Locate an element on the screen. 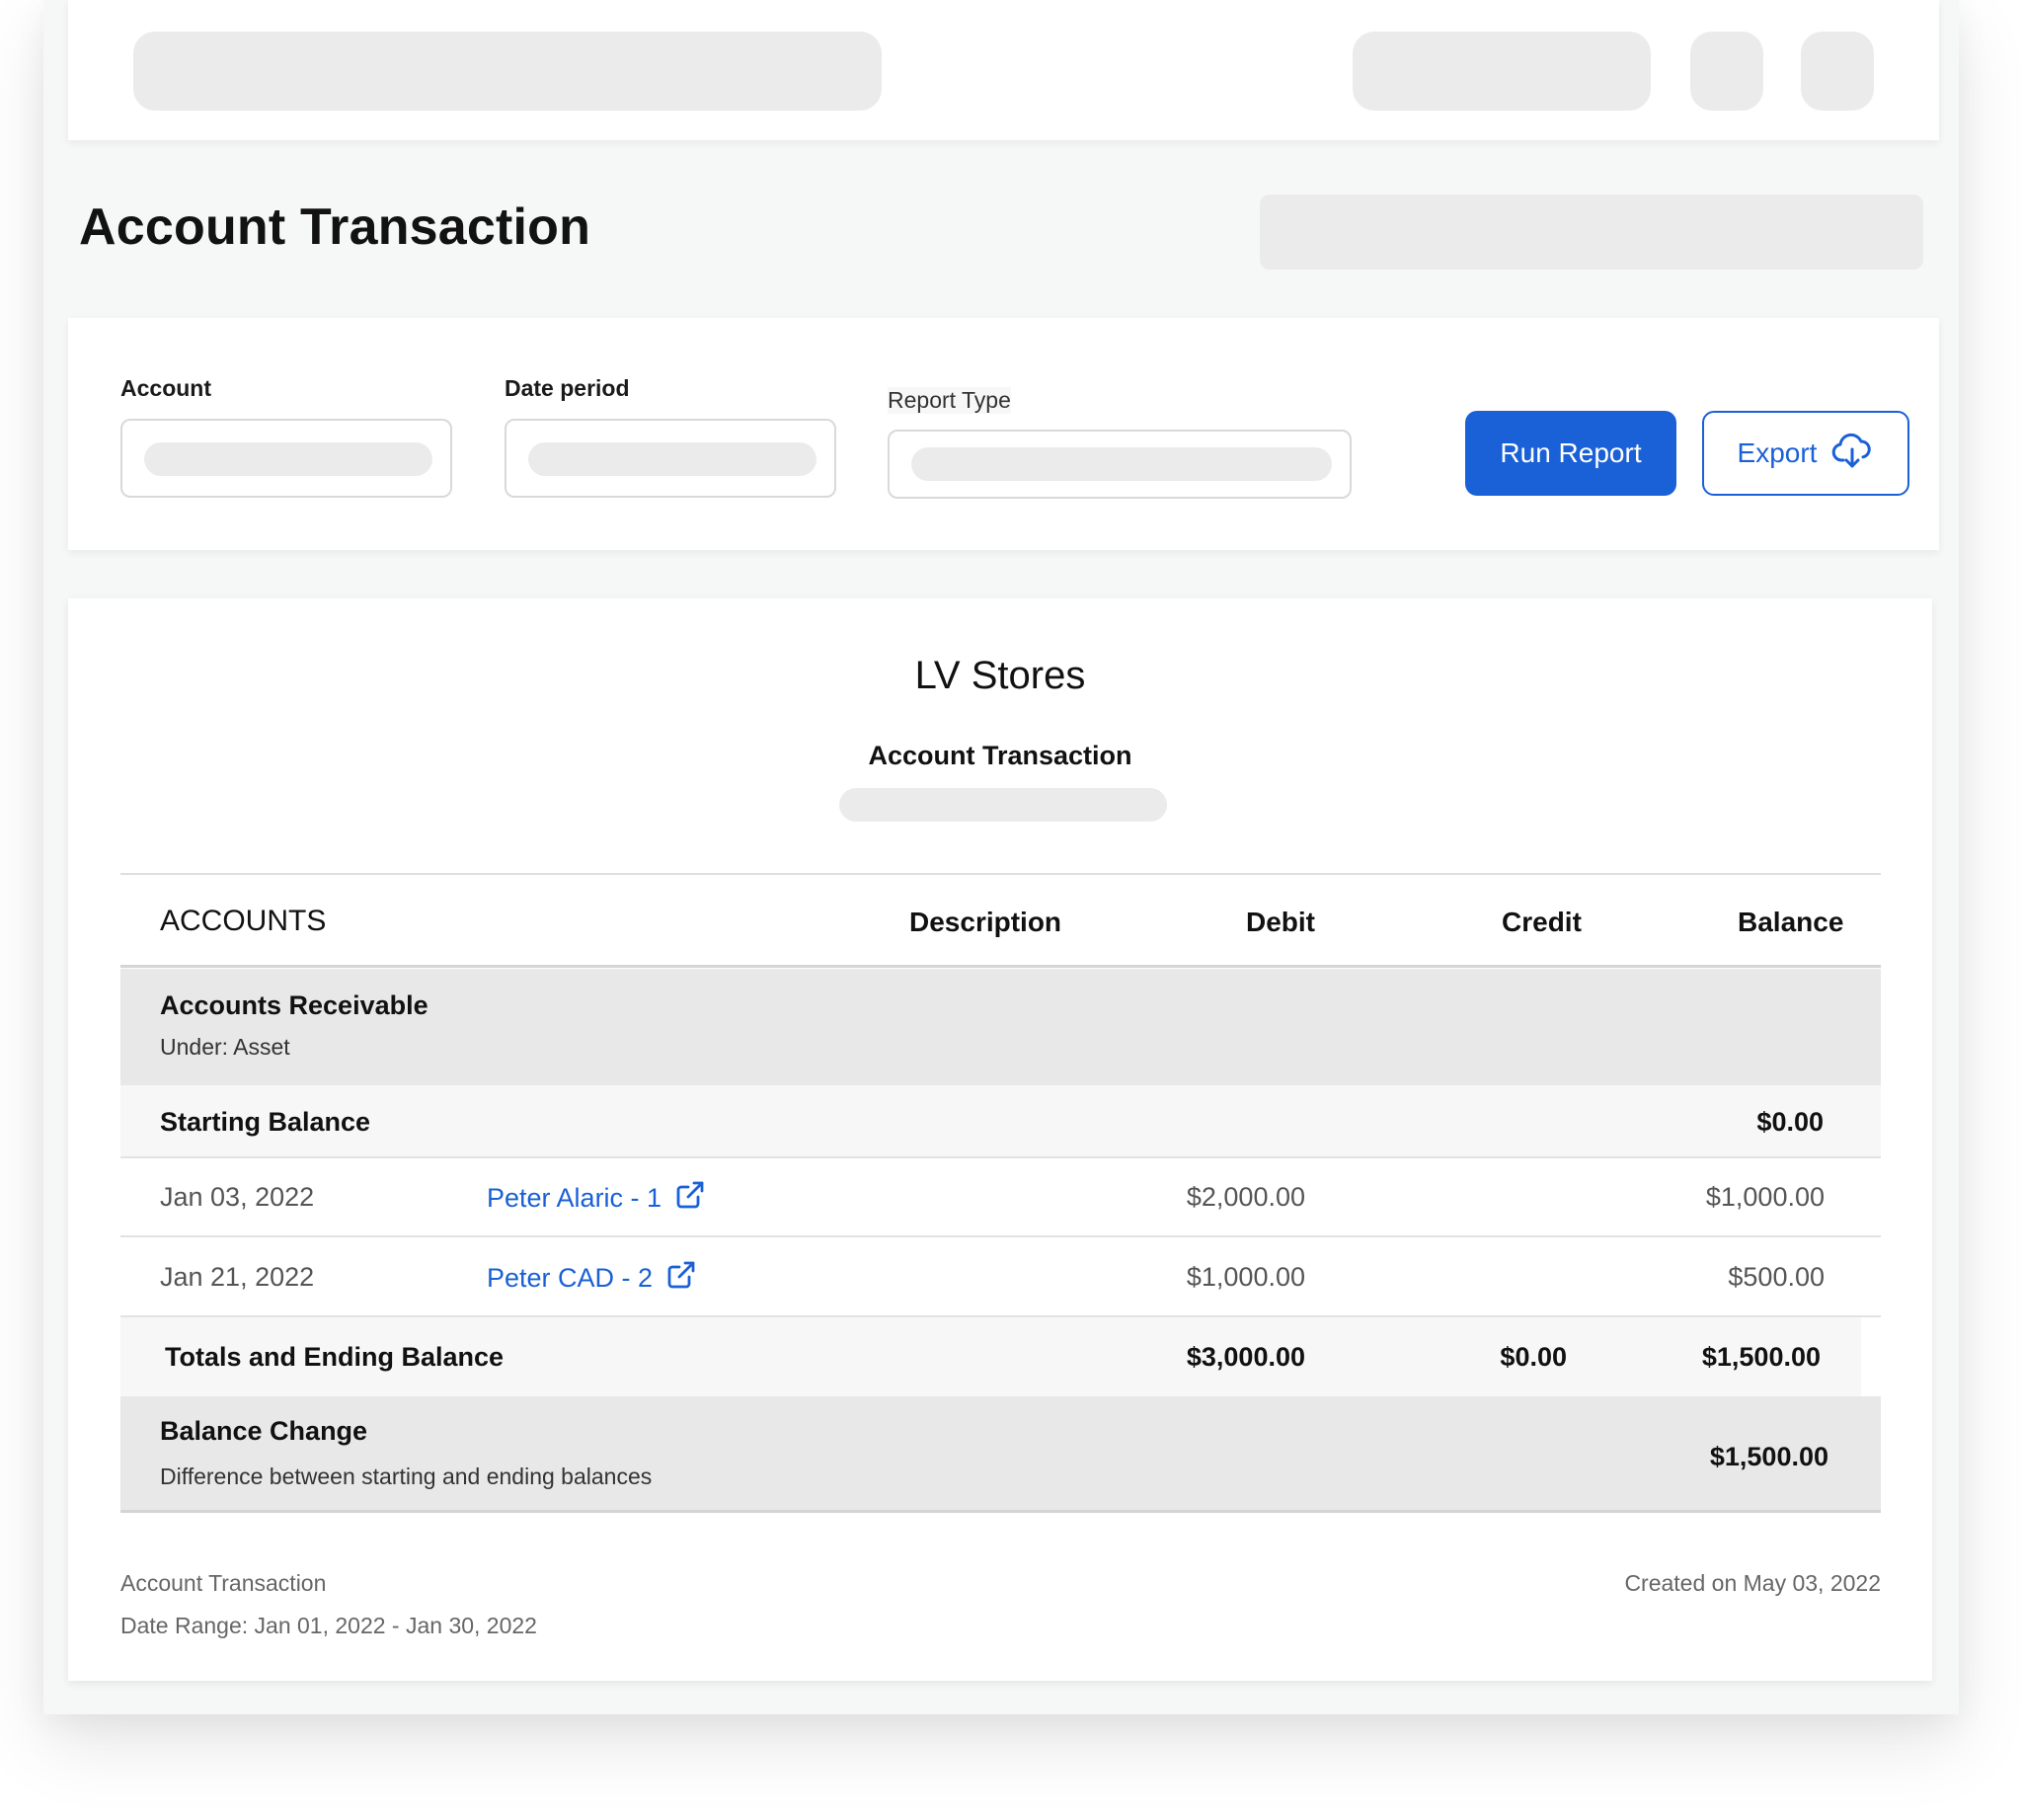 The width and height of the screenshot is (2022, 1820). report-type-value-placeholder is located at coordinates (1121, 464).